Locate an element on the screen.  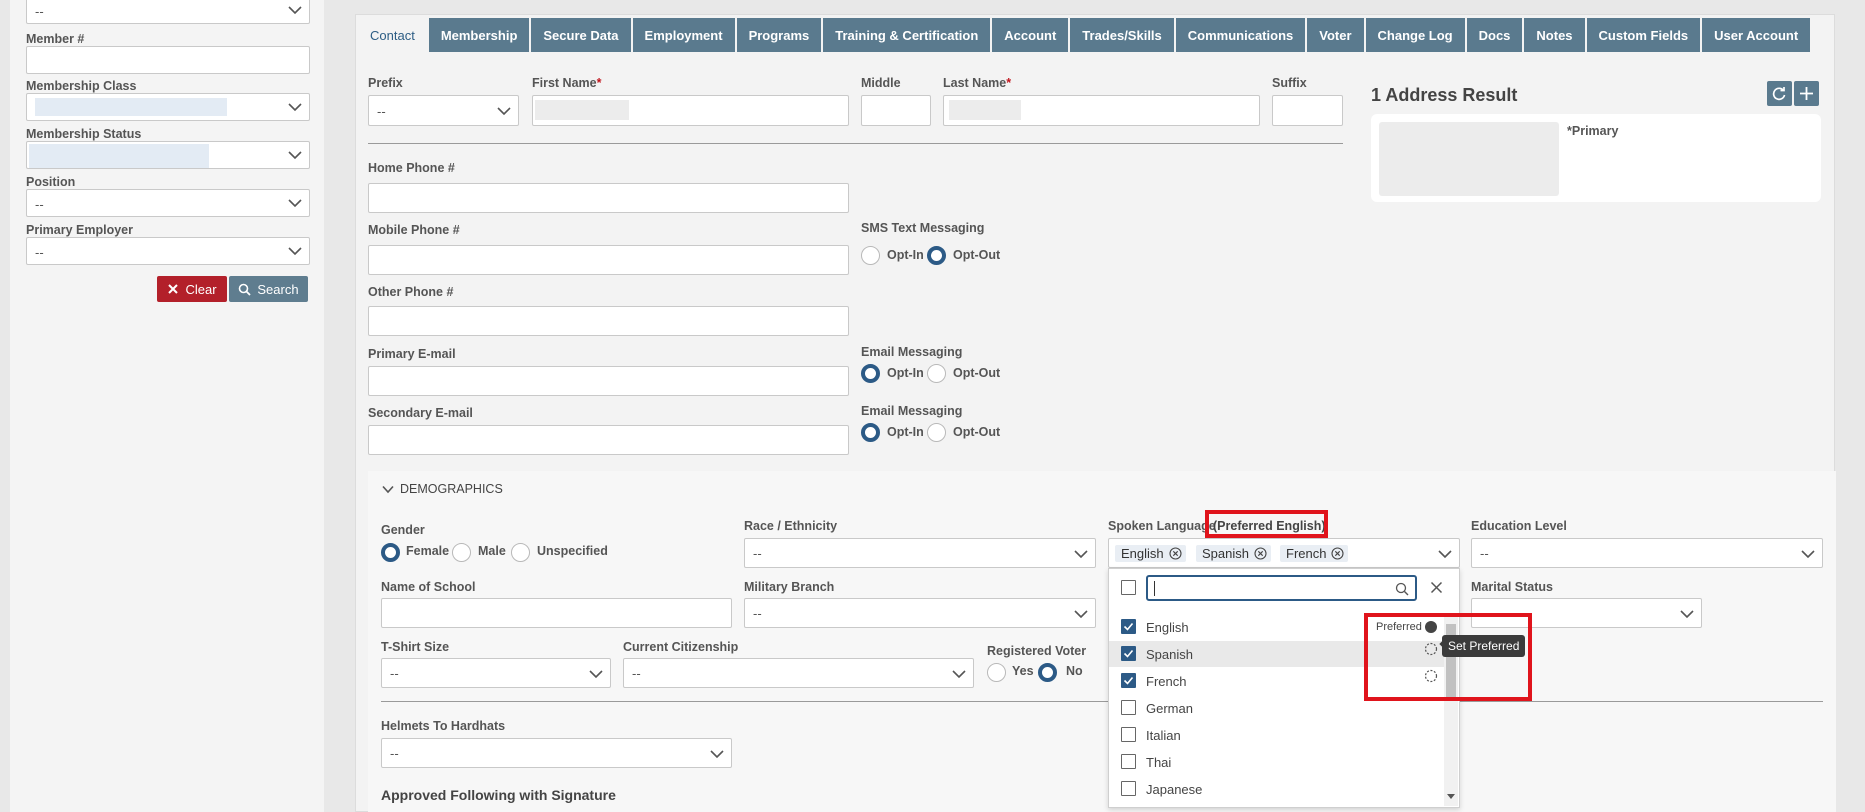
spoken-language-label: Spoken Language is located at coordinates (1162, 526).